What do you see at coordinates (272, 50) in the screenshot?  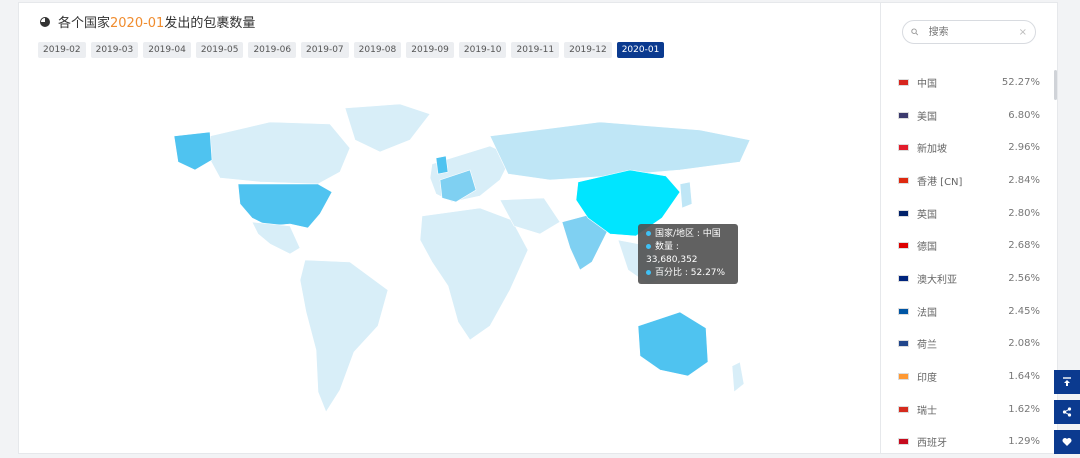 I see `month-tab: 2019-06` at bounding box center [272, 50].